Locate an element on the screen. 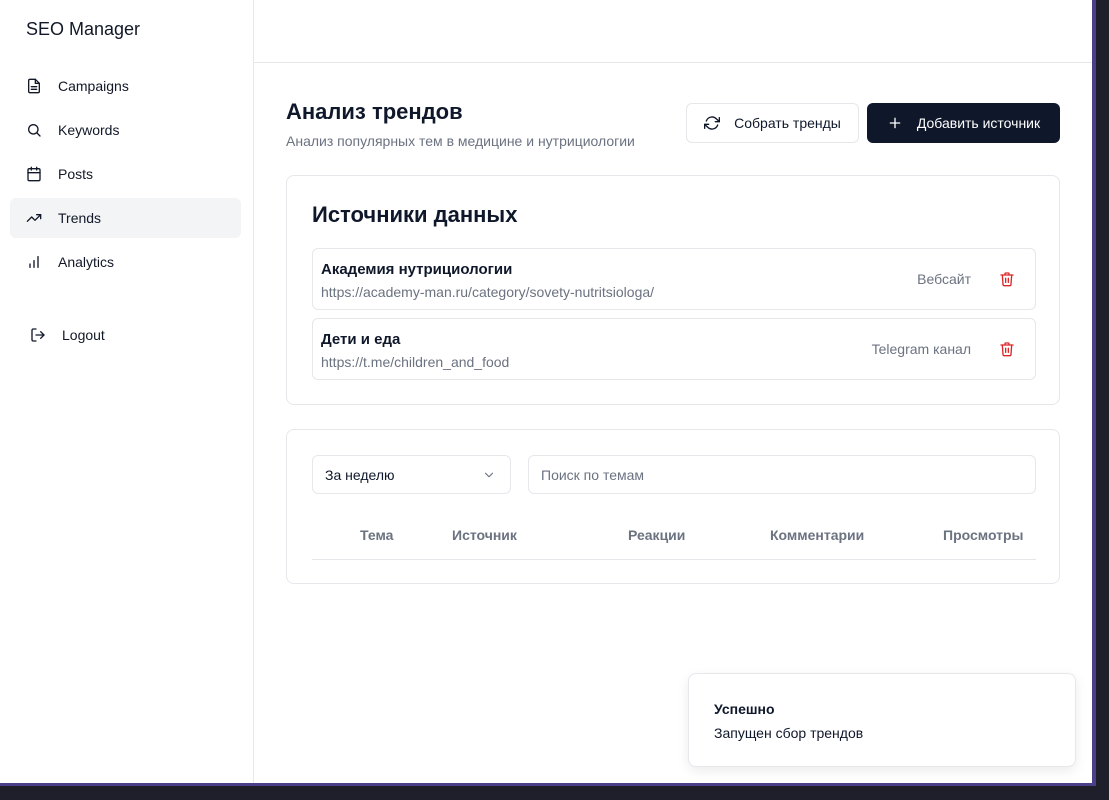  sidebar-item-campaigns: Campaigns is located at coordinates (125, 86).